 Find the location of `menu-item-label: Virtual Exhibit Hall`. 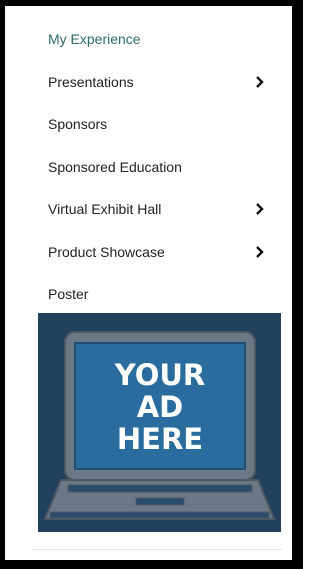

menu-item-label: Virtual Exhibit Hall is located at coordinates (105, 209).